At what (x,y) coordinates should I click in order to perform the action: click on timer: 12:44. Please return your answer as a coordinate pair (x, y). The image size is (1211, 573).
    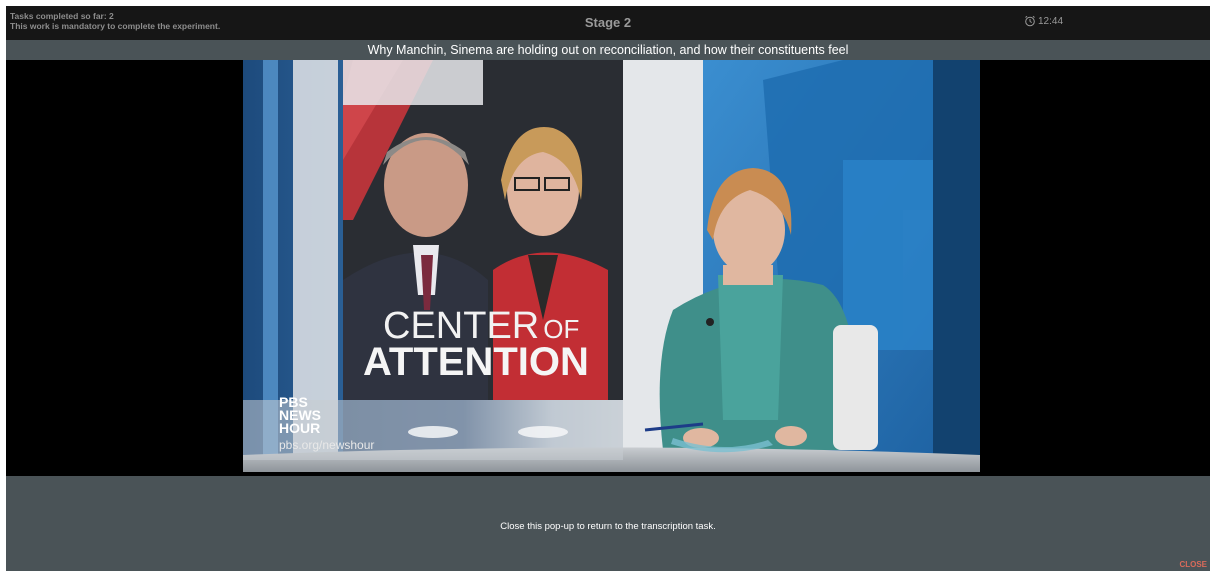
    Looking at the image, I should click on (1043, 21).